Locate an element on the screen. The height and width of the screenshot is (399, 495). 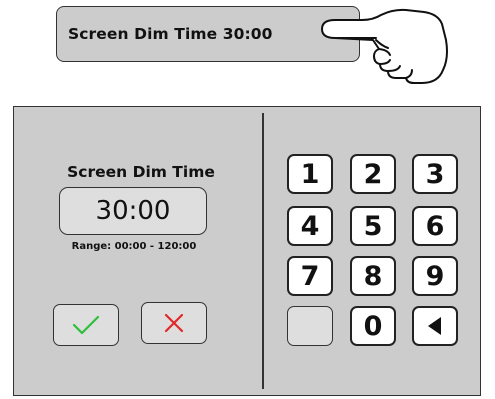
key-blank is located at coordinates (310, 326).